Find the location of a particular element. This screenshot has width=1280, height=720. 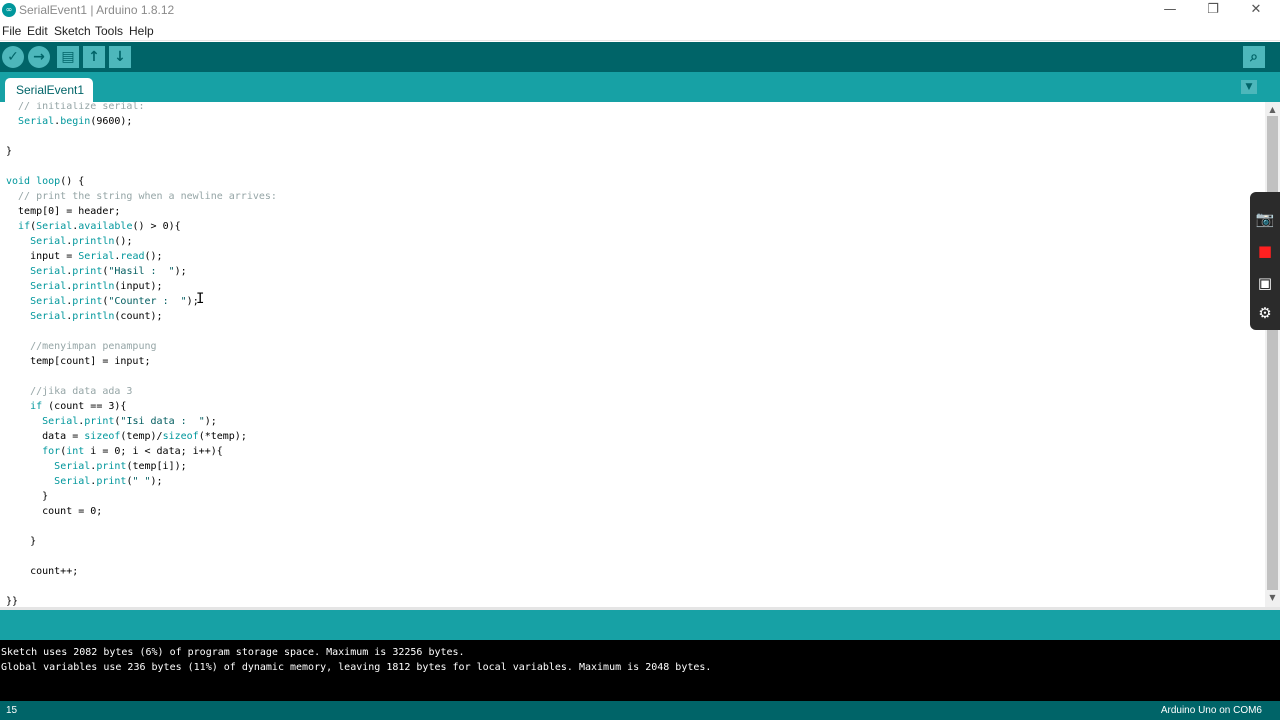

code-token: for is located at coordinates (51, 451).